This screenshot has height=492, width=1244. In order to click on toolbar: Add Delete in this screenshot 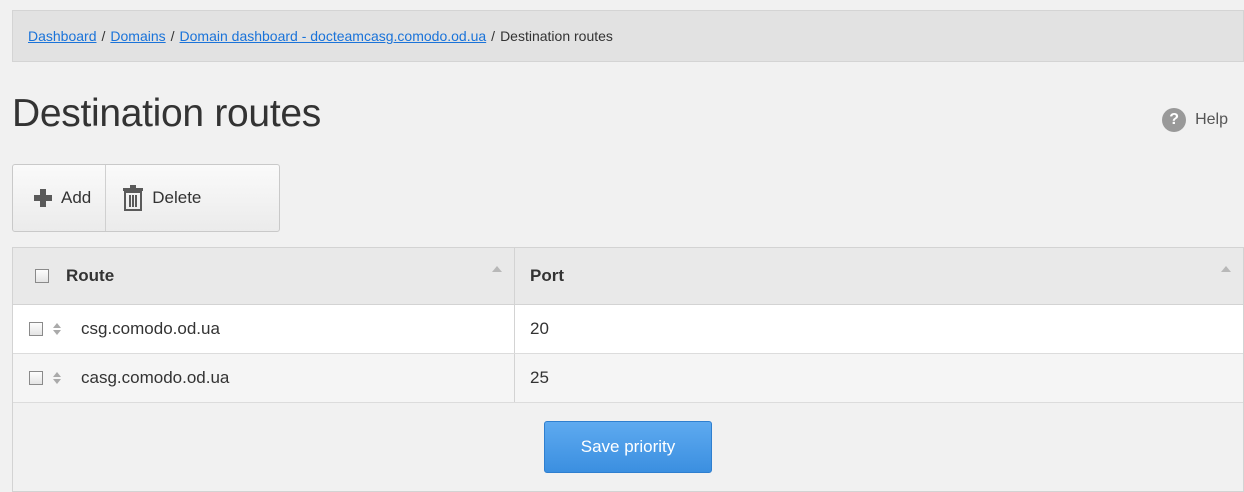, I will do `click(146, 198)`.